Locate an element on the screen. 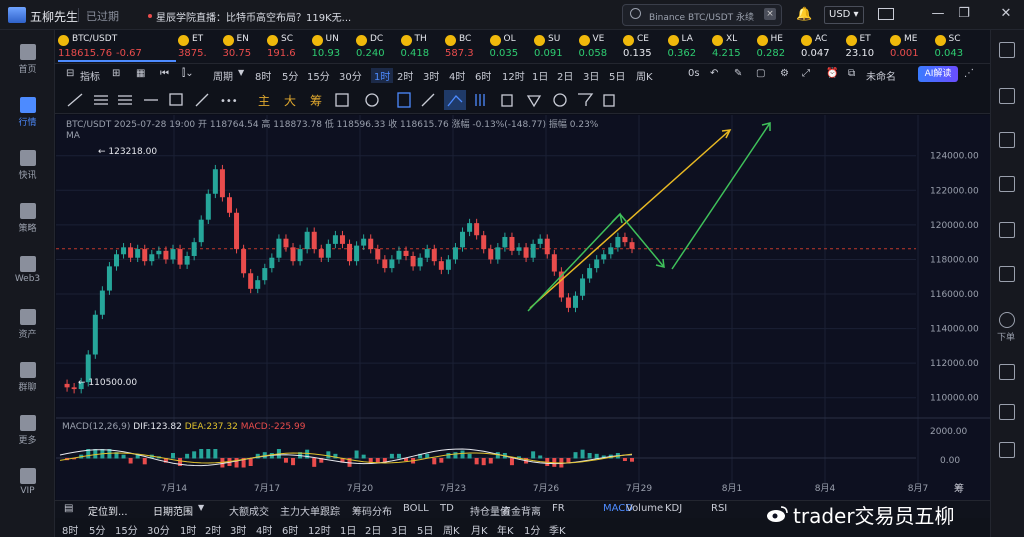 Image resolution: width=1024 pixels, height=537 pixels. chips-toggle: 筹 is located at coordinates (316, 100).